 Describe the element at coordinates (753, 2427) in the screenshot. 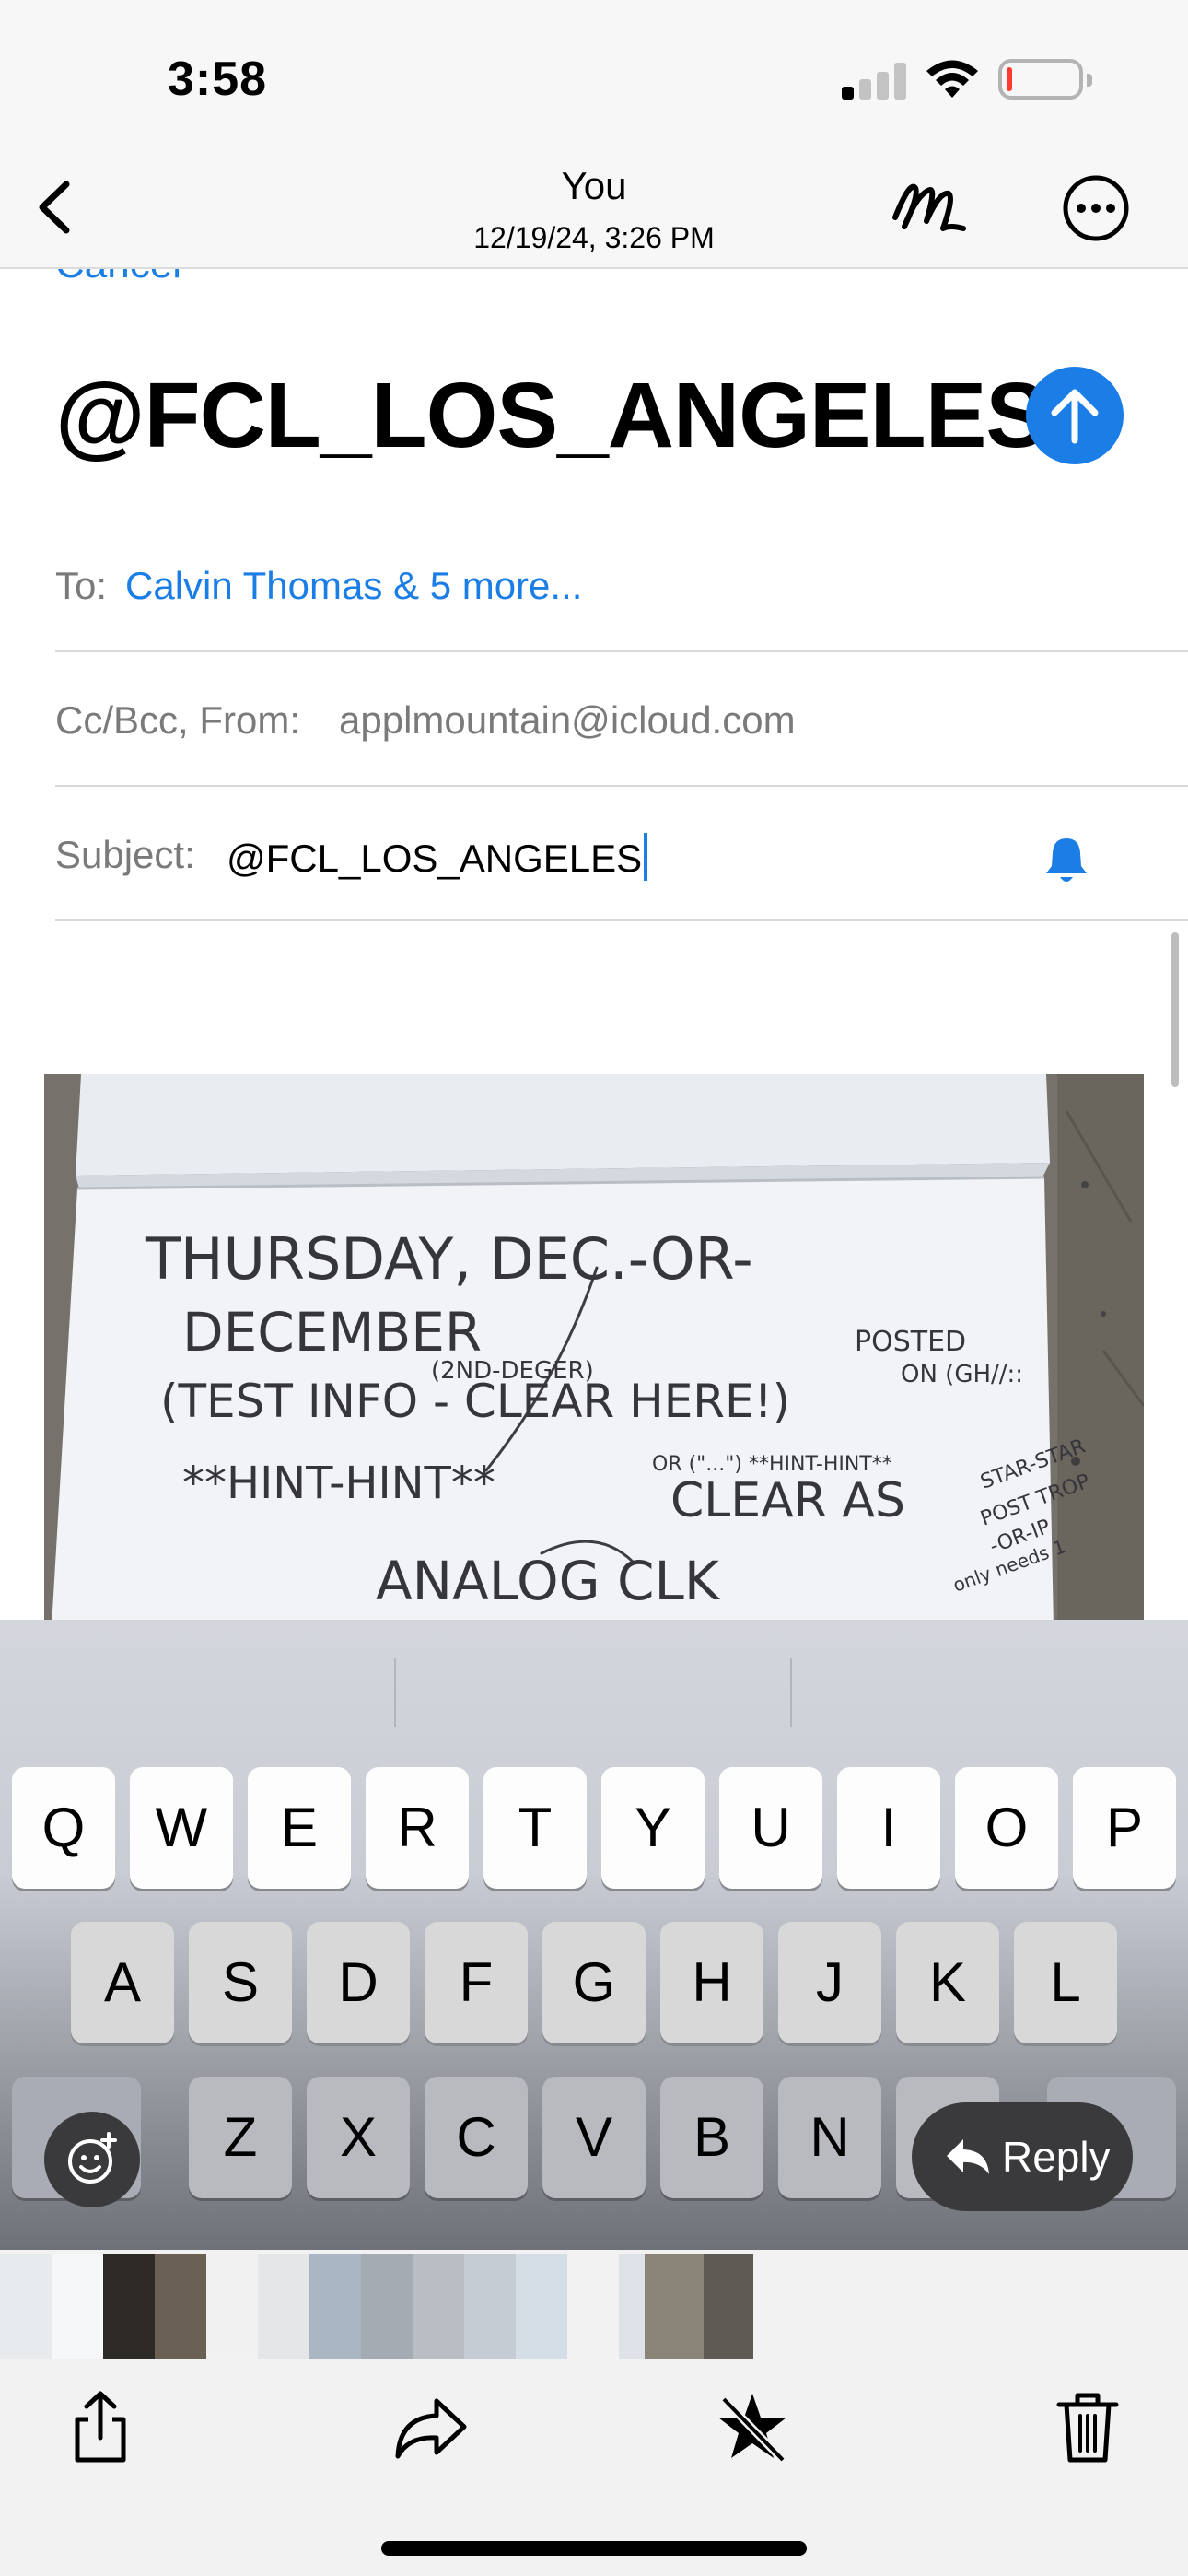

I see `unfavorite-star-icon` at that location.